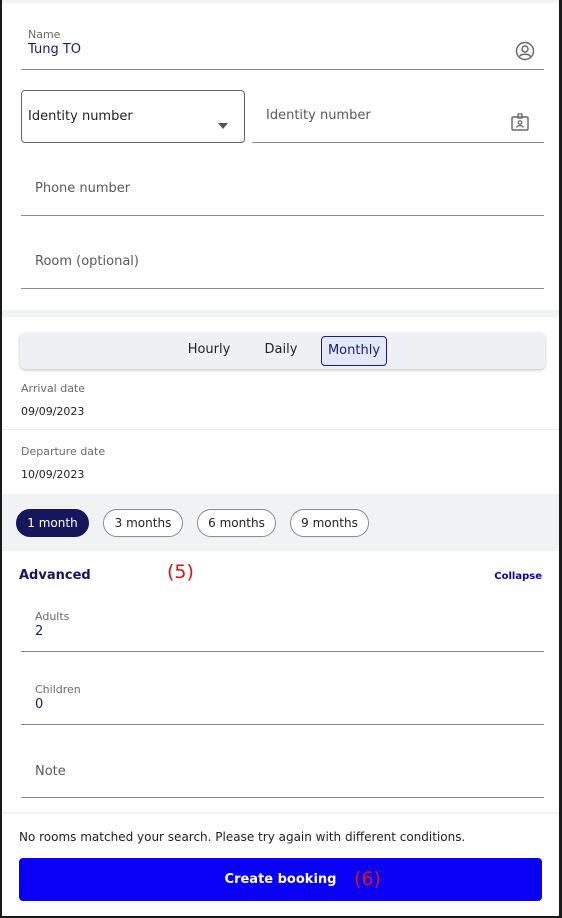 The width and height of the screenshot is (562, 918). I want to click on children-field: Children 0, so click(282, 702).